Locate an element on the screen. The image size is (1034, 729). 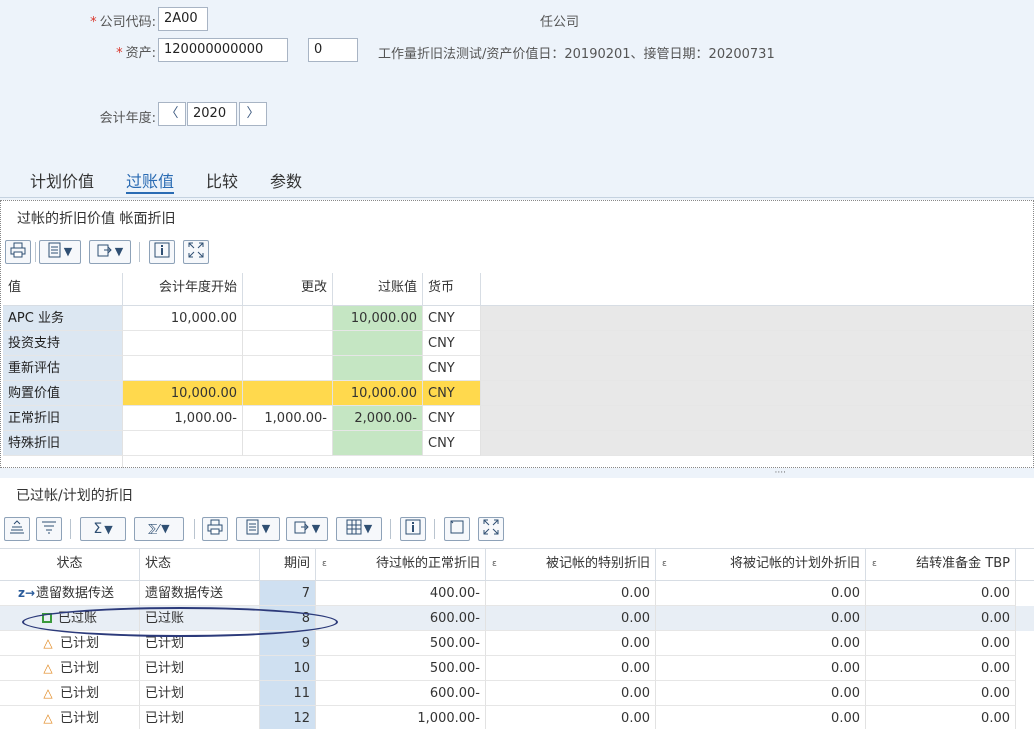
sum-menu-button: Σ ▼ is located at coordinates (103, 529).